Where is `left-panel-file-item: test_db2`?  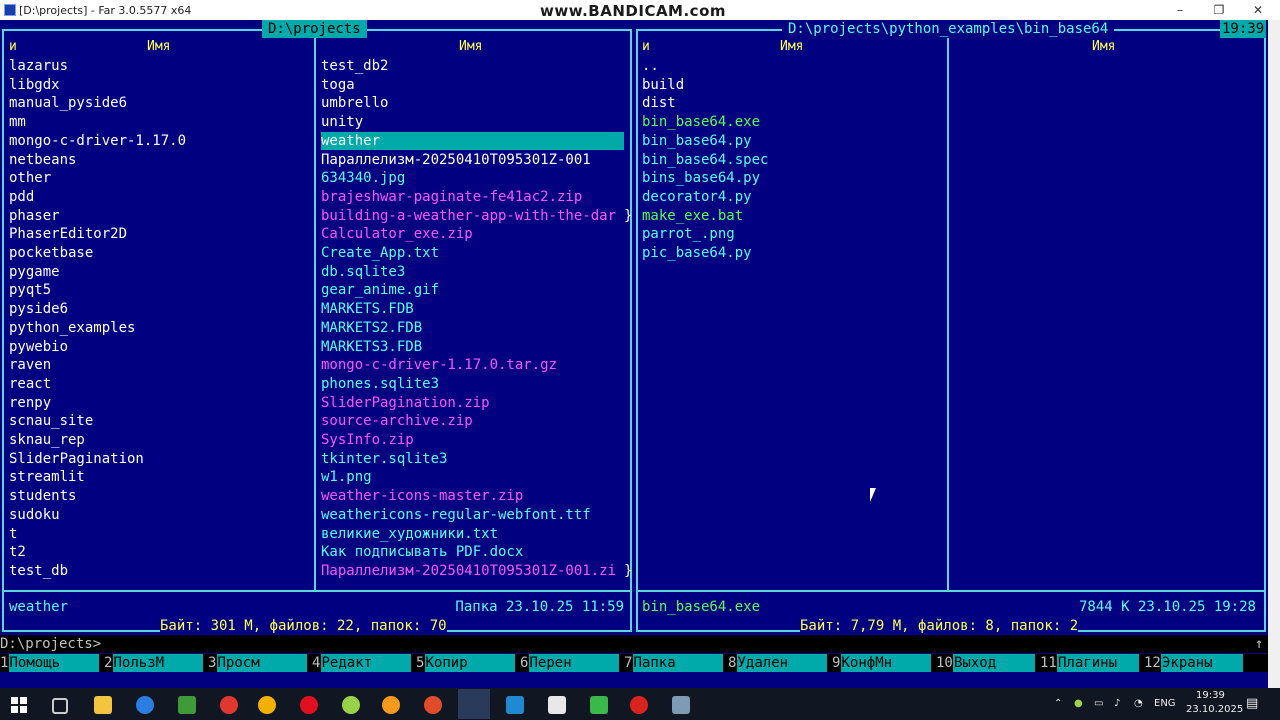 left-panel-file-item: test_db2 is located at coordinates (472, 66).